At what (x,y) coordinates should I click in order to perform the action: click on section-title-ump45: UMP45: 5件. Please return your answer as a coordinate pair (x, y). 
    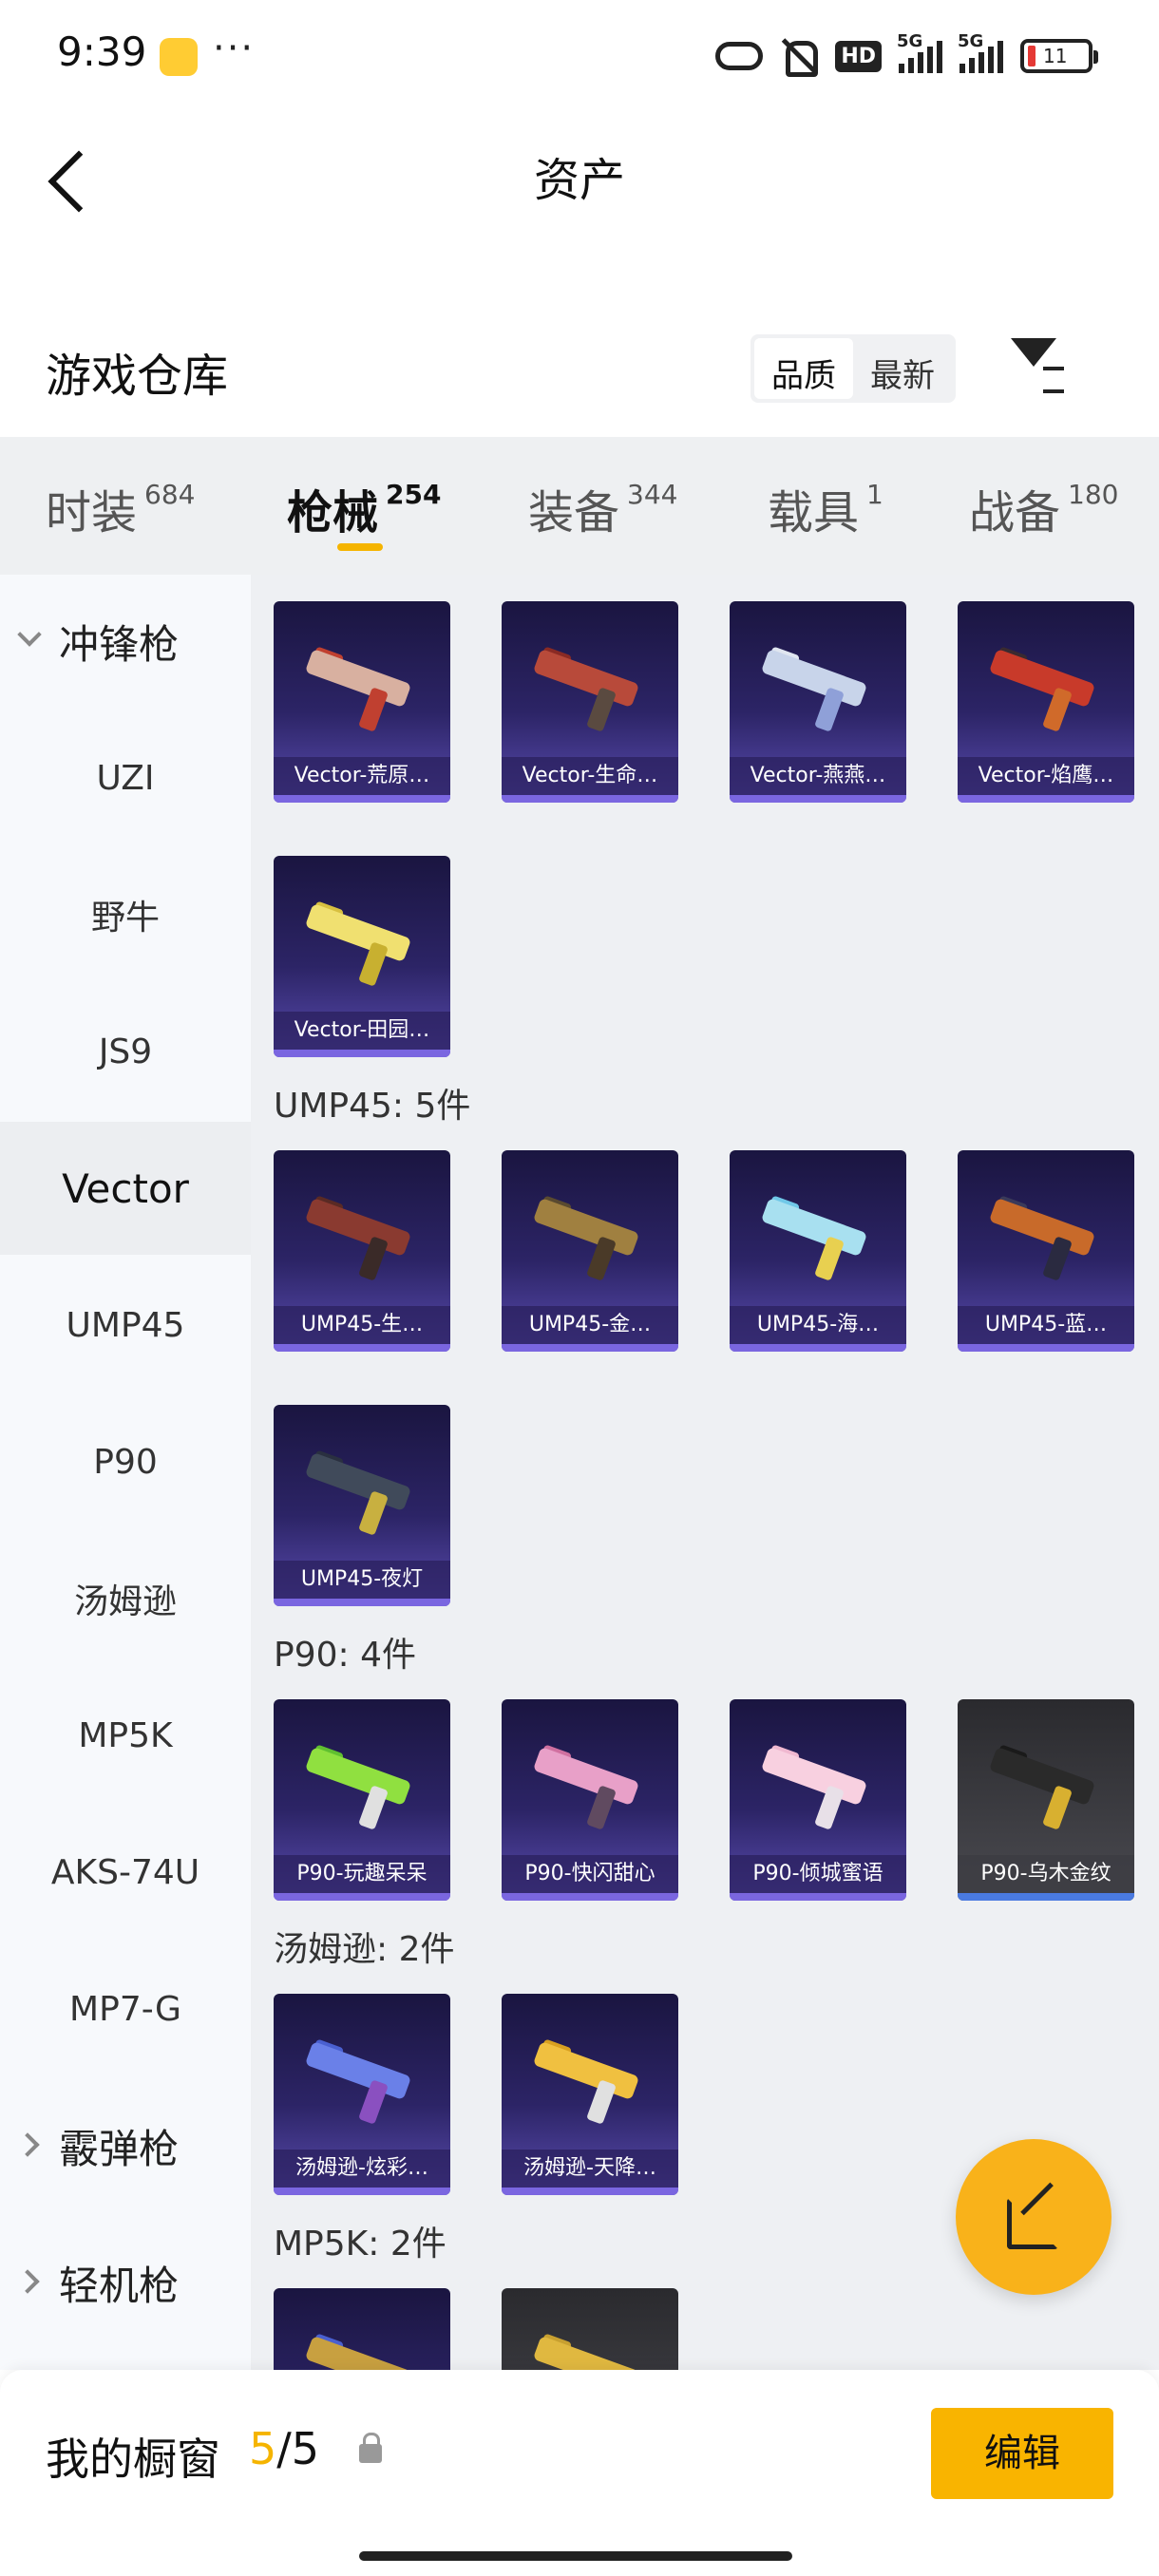
    Looking at the image, I should click on (372, 1106).